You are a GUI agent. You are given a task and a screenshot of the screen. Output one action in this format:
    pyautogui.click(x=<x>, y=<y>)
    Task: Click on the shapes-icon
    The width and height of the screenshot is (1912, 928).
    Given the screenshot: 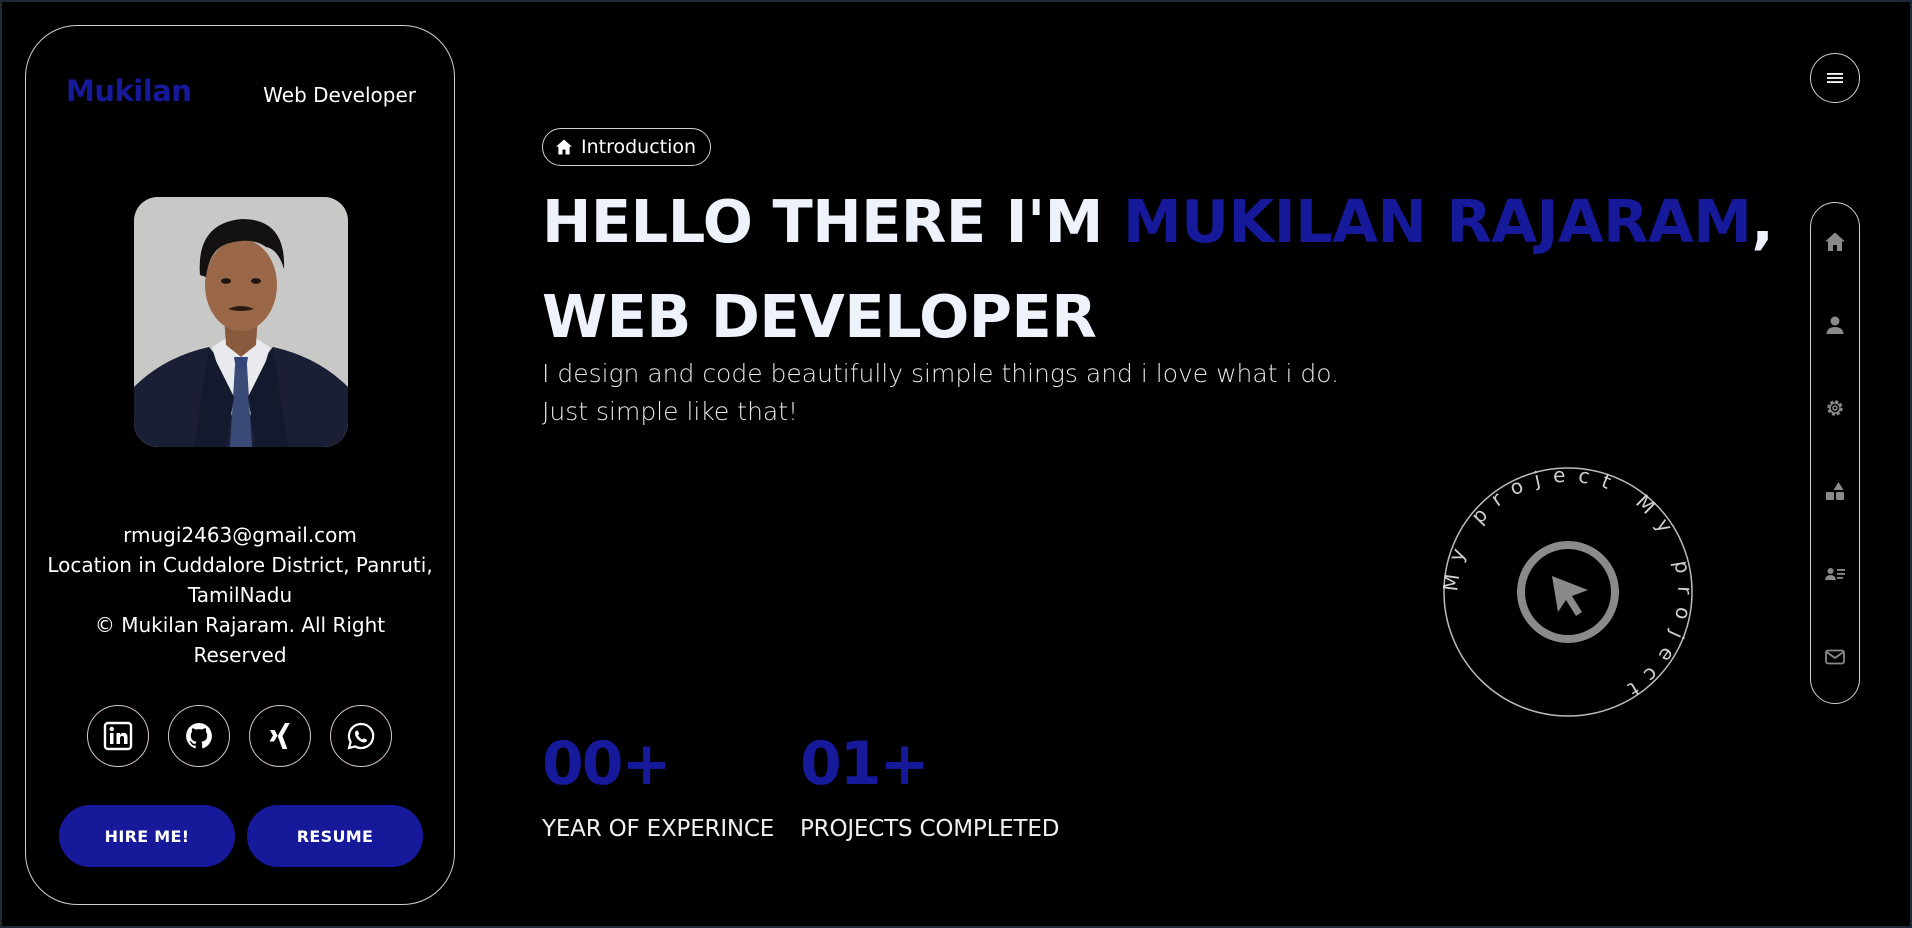 What is the action you would take?
    pyautogui.click(x=1835, y=491)
    